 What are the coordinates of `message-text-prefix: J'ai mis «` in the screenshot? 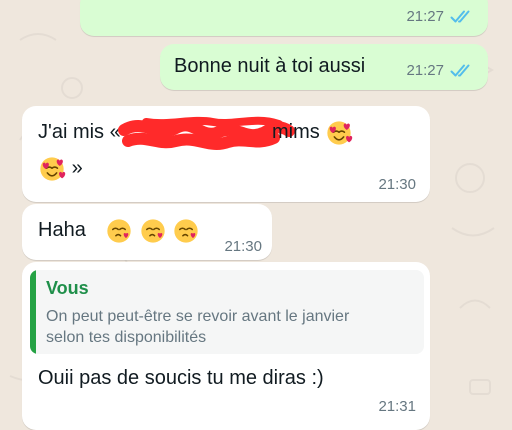 It's located at (79, 132).